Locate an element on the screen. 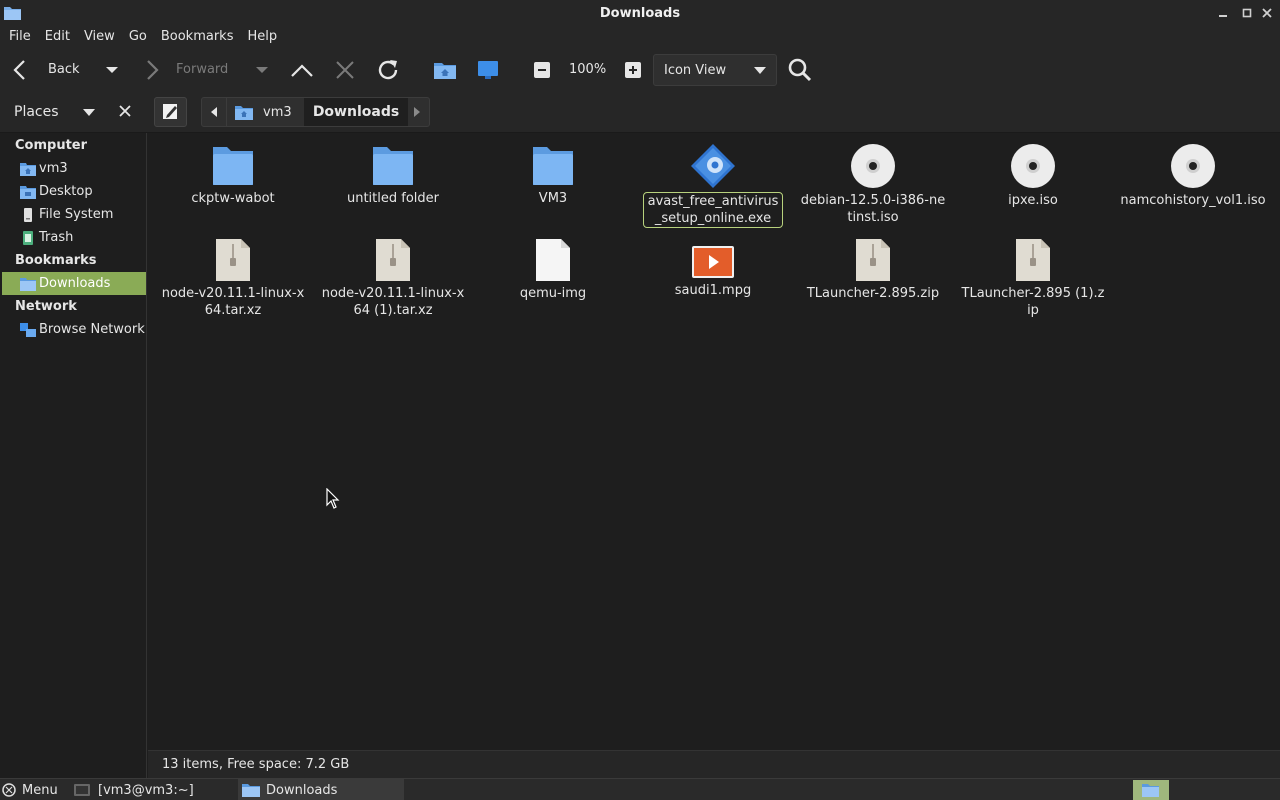 The width and height of the screenshot is (1280, 800). view-mode-value: Icon View is located at coordinates (695, 70).